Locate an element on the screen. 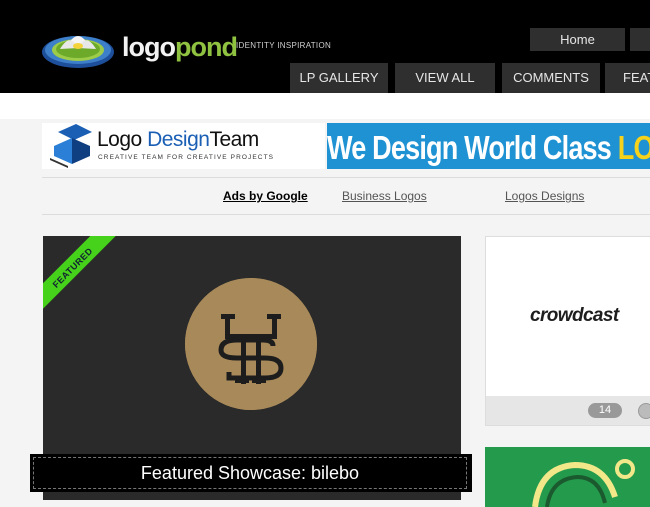 This screenshot has height=507, width=650. featured-caption: Featured Showcase: bilebo is located at coordinates (251, 473).